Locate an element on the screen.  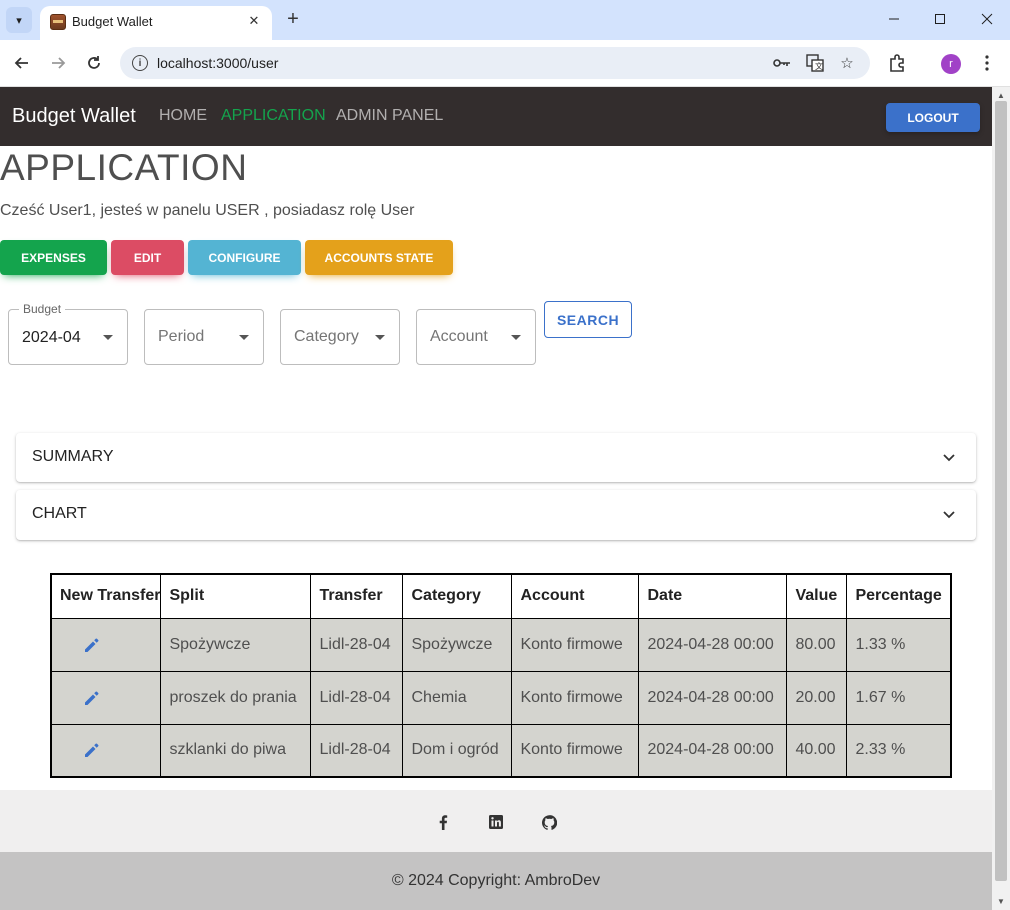
chart-accordion-label: CHART is located at coordinates (59, 513).